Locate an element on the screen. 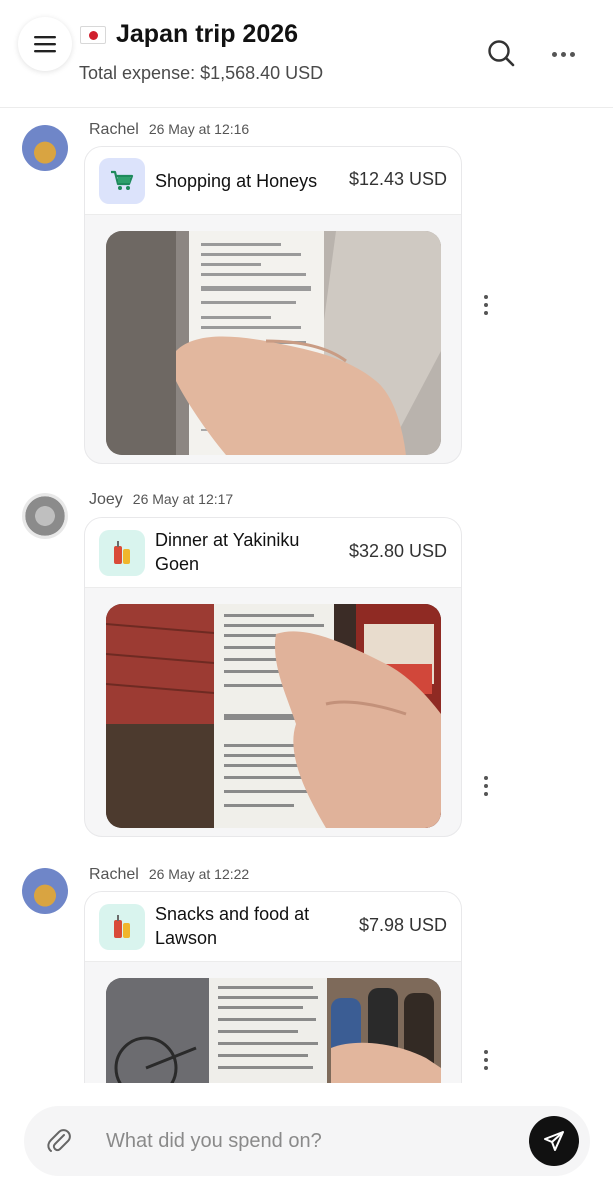 The image size is (613, 1200). expense-amount: $32.80 USD is located at coordinates (397, 551).